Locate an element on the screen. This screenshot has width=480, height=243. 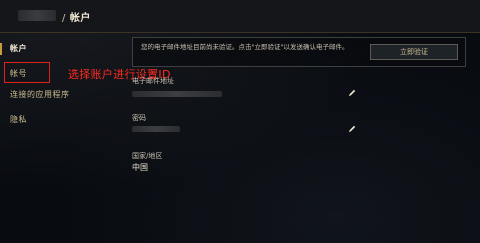
sidebar-item-privacy: 隐私 is located at coordinates (18, 119).